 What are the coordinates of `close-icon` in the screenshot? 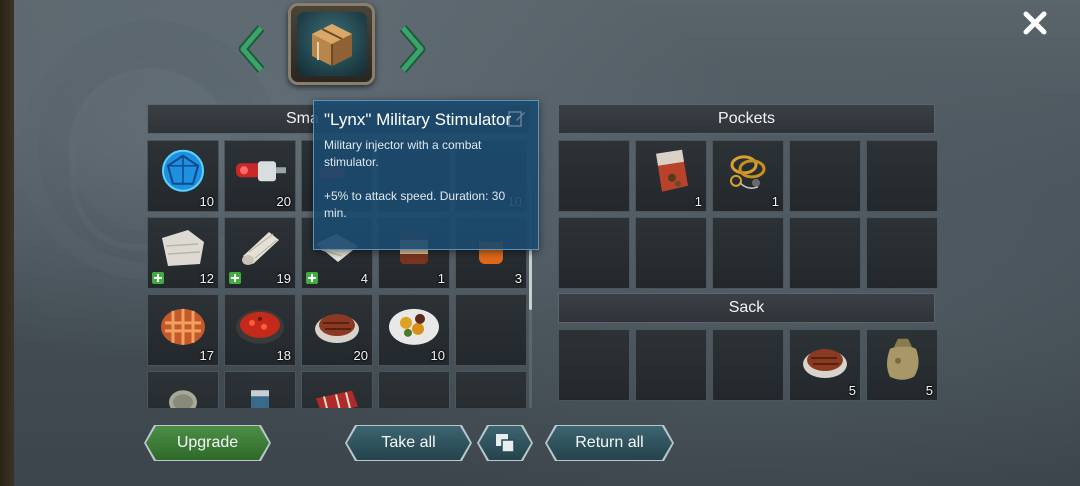 It's located at (1035, 23).